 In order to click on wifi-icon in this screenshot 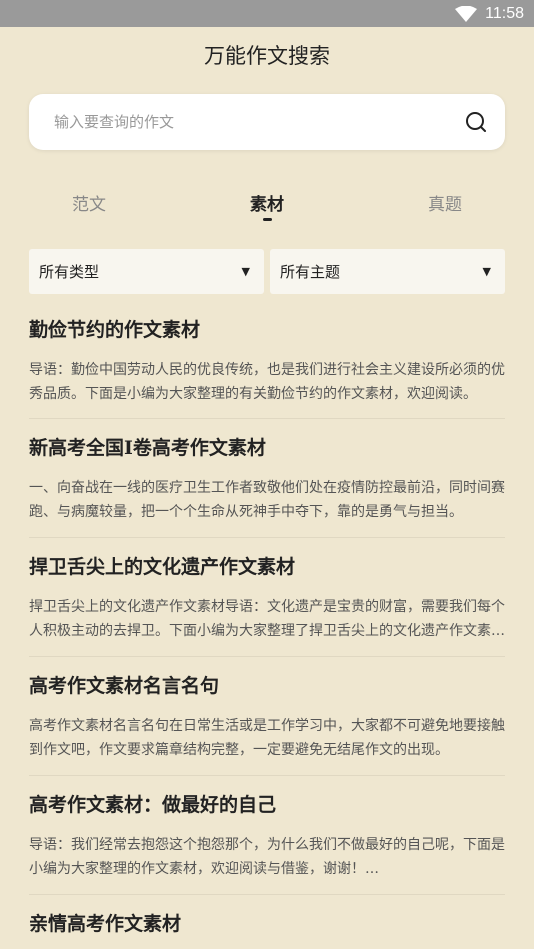, I will do `click(466, 13)`.